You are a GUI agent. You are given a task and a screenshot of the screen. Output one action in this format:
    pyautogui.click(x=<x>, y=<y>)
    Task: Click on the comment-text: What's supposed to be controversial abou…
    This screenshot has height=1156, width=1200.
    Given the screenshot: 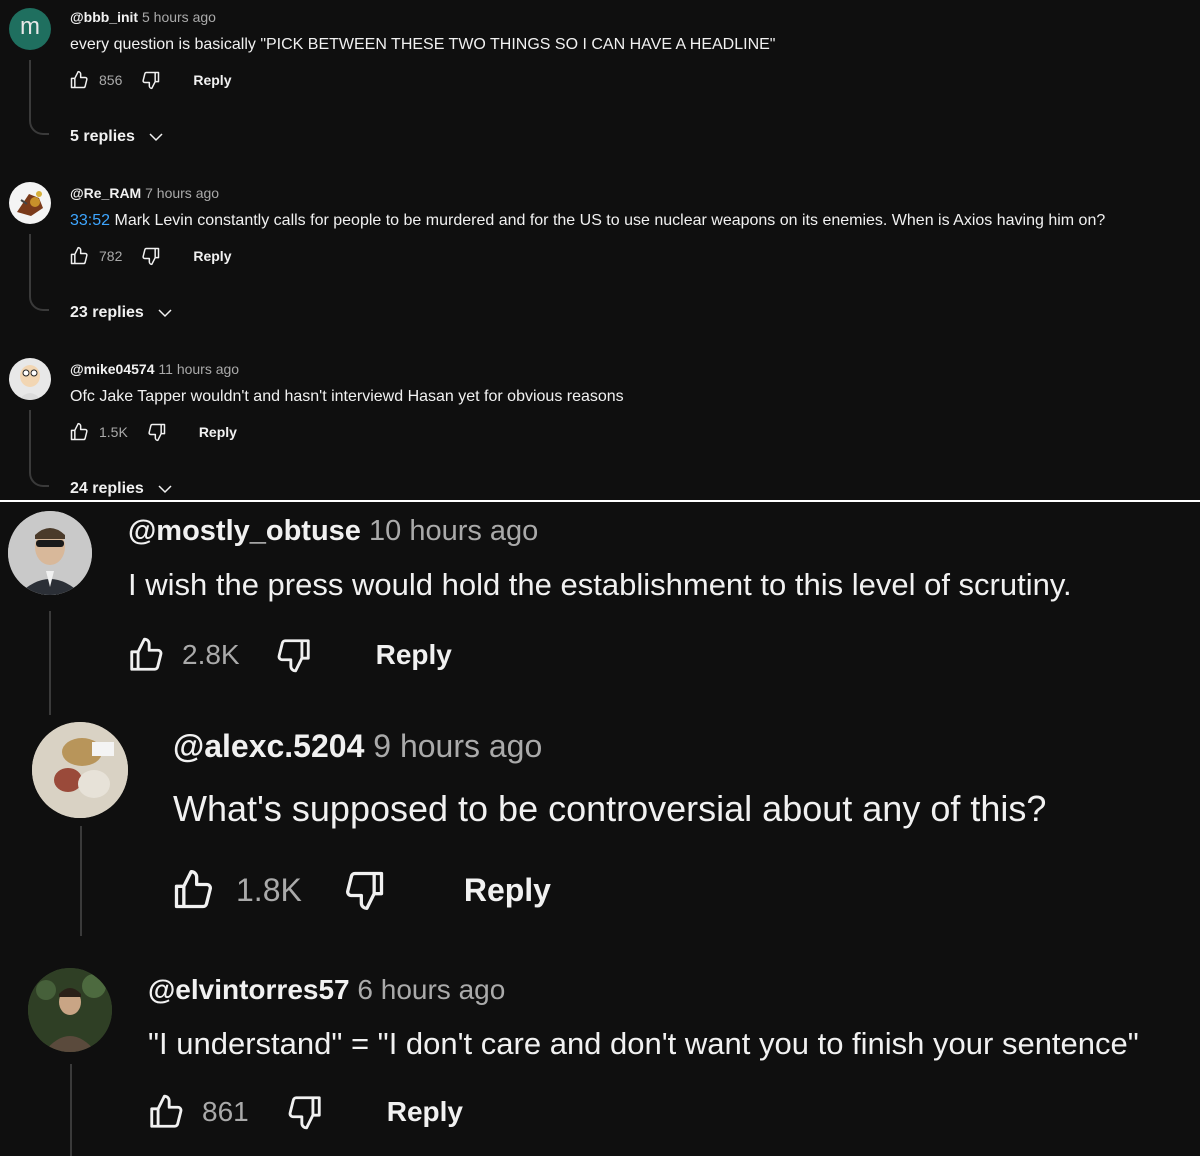 What is the action you would take?
    pyautogui.click(x=610, y=808)
    